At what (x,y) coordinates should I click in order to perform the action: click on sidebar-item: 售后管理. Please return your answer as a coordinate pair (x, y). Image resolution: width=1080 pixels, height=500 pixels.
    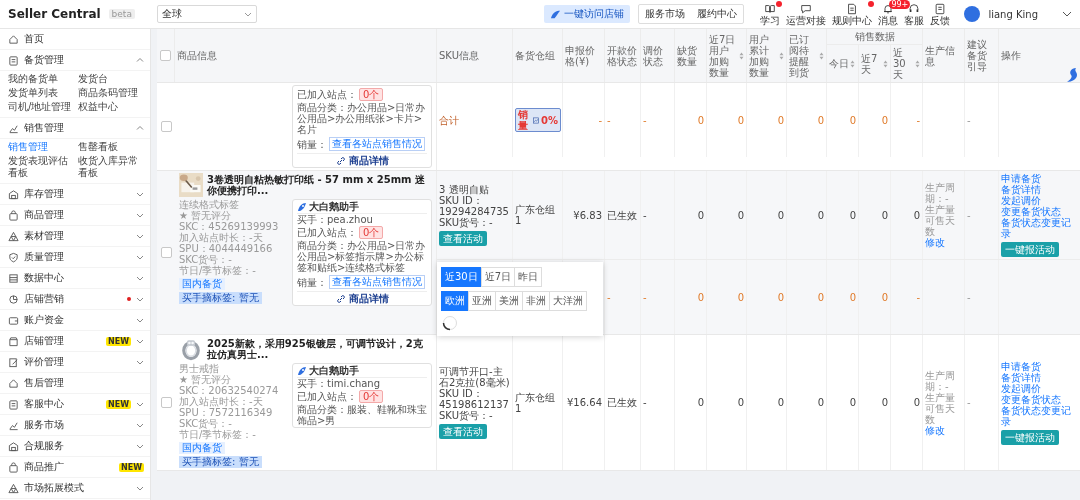
    Looking at the image, I should click on (75, 383).